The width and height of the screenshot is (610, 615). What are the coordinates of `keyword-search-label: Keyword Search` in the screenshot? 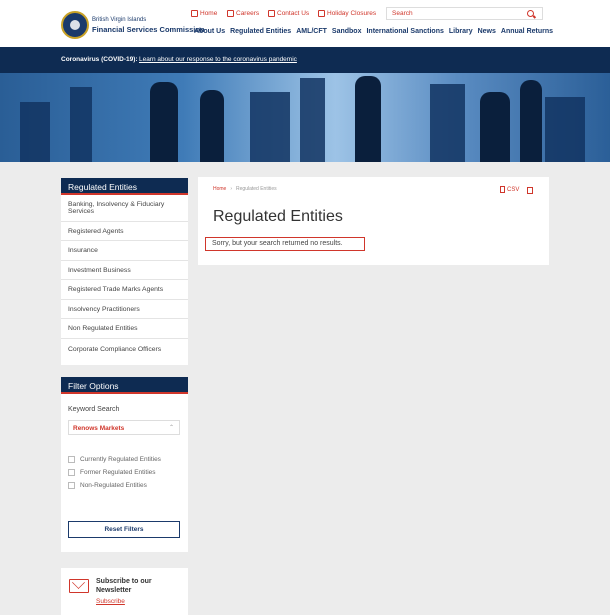 It's located at (94, 409).